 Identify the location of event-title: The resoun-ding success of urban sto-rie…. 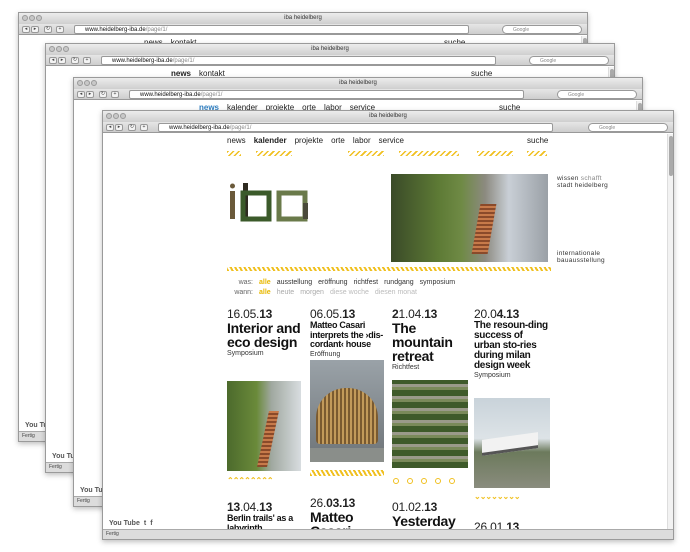
(512, 346).